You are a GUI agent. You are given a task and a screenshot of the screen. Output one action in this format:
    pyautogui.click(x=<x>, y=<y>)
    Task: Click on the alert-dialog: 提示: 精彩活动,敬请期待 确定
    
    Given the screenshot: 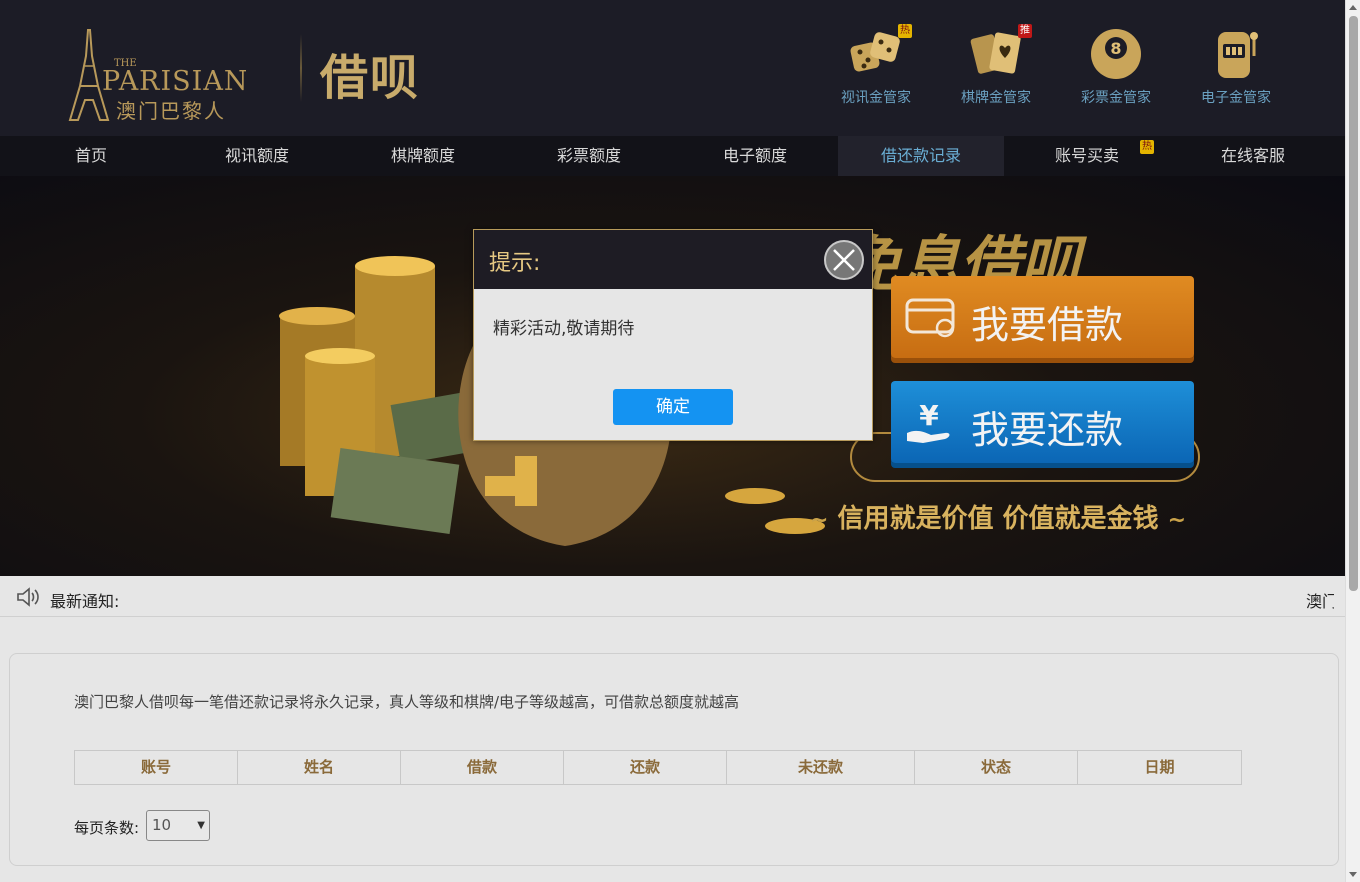 What is the action you would take?
    pyautogui.click(x=673, y=335)
    